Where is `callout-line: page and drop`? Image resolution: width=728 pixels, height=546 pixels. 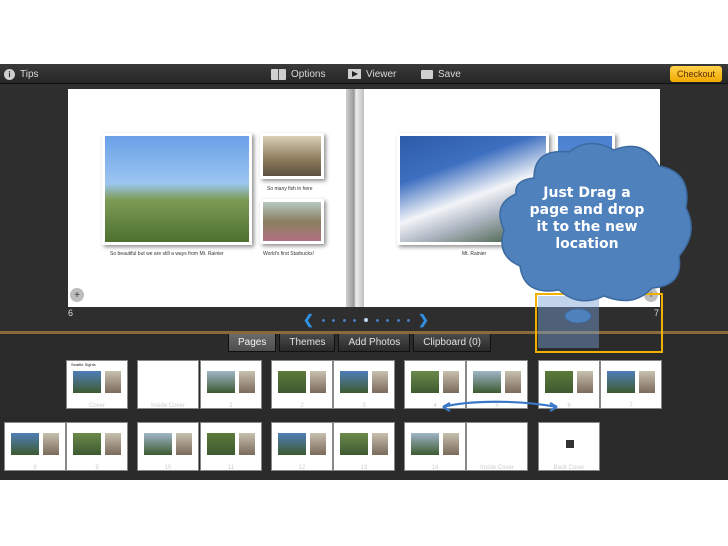
callout-line: page and drop is located at coordinates (587, 210).